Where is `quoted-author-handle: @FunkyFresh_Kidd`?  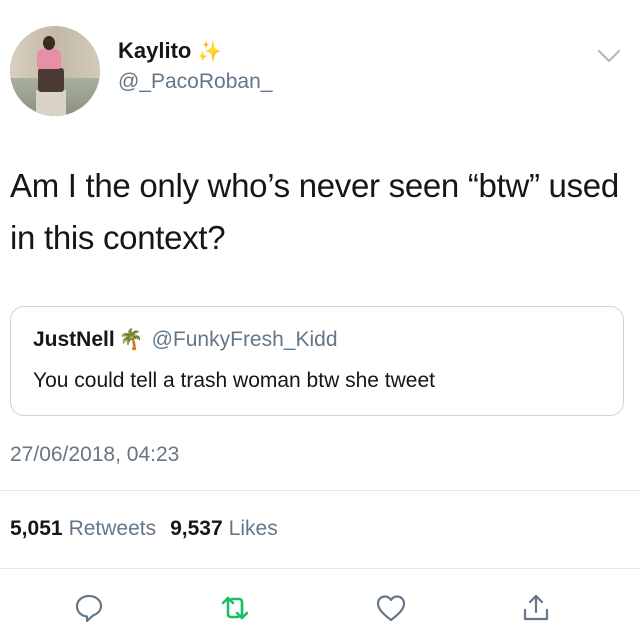 quoted-author-handle: @FunkyFresh_Kidd is located at coordinates (245, 340).